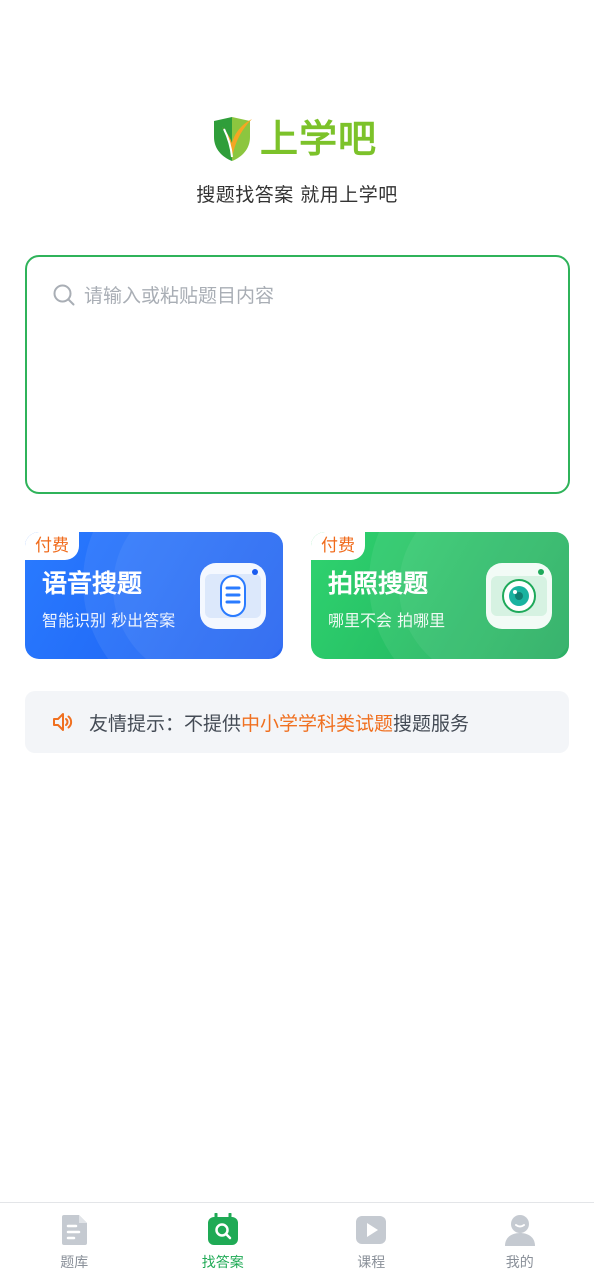 This screenshot has width=594, height=1280. I want to click on play-icon, so click(371, 1230).